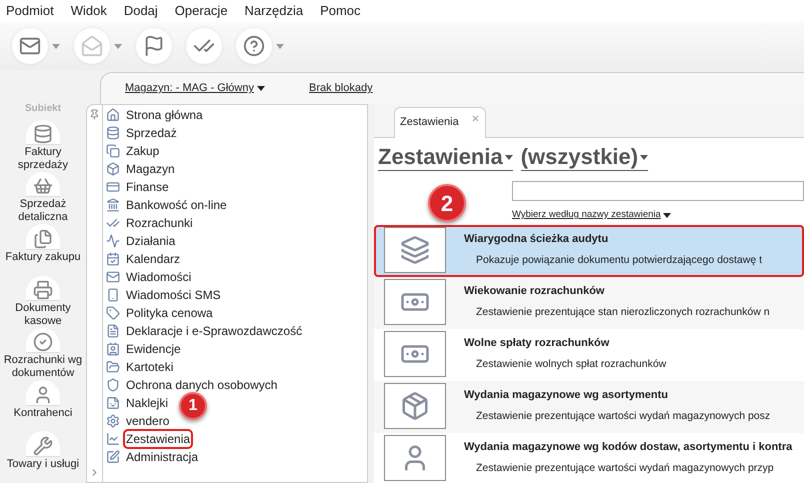 The width and height of the screenshot is (804, 483). I want to click on report-description: Zestawienie prezentujące wartości wydań magazynowych posz, so click(622, 416).